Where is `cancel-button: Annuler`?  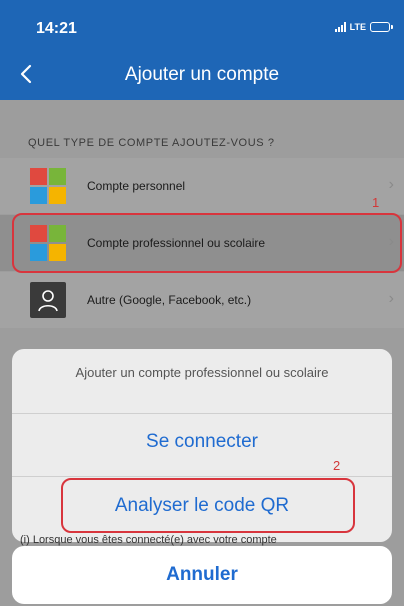
cancel-button: Annuler is located at coordinates (202, 575).